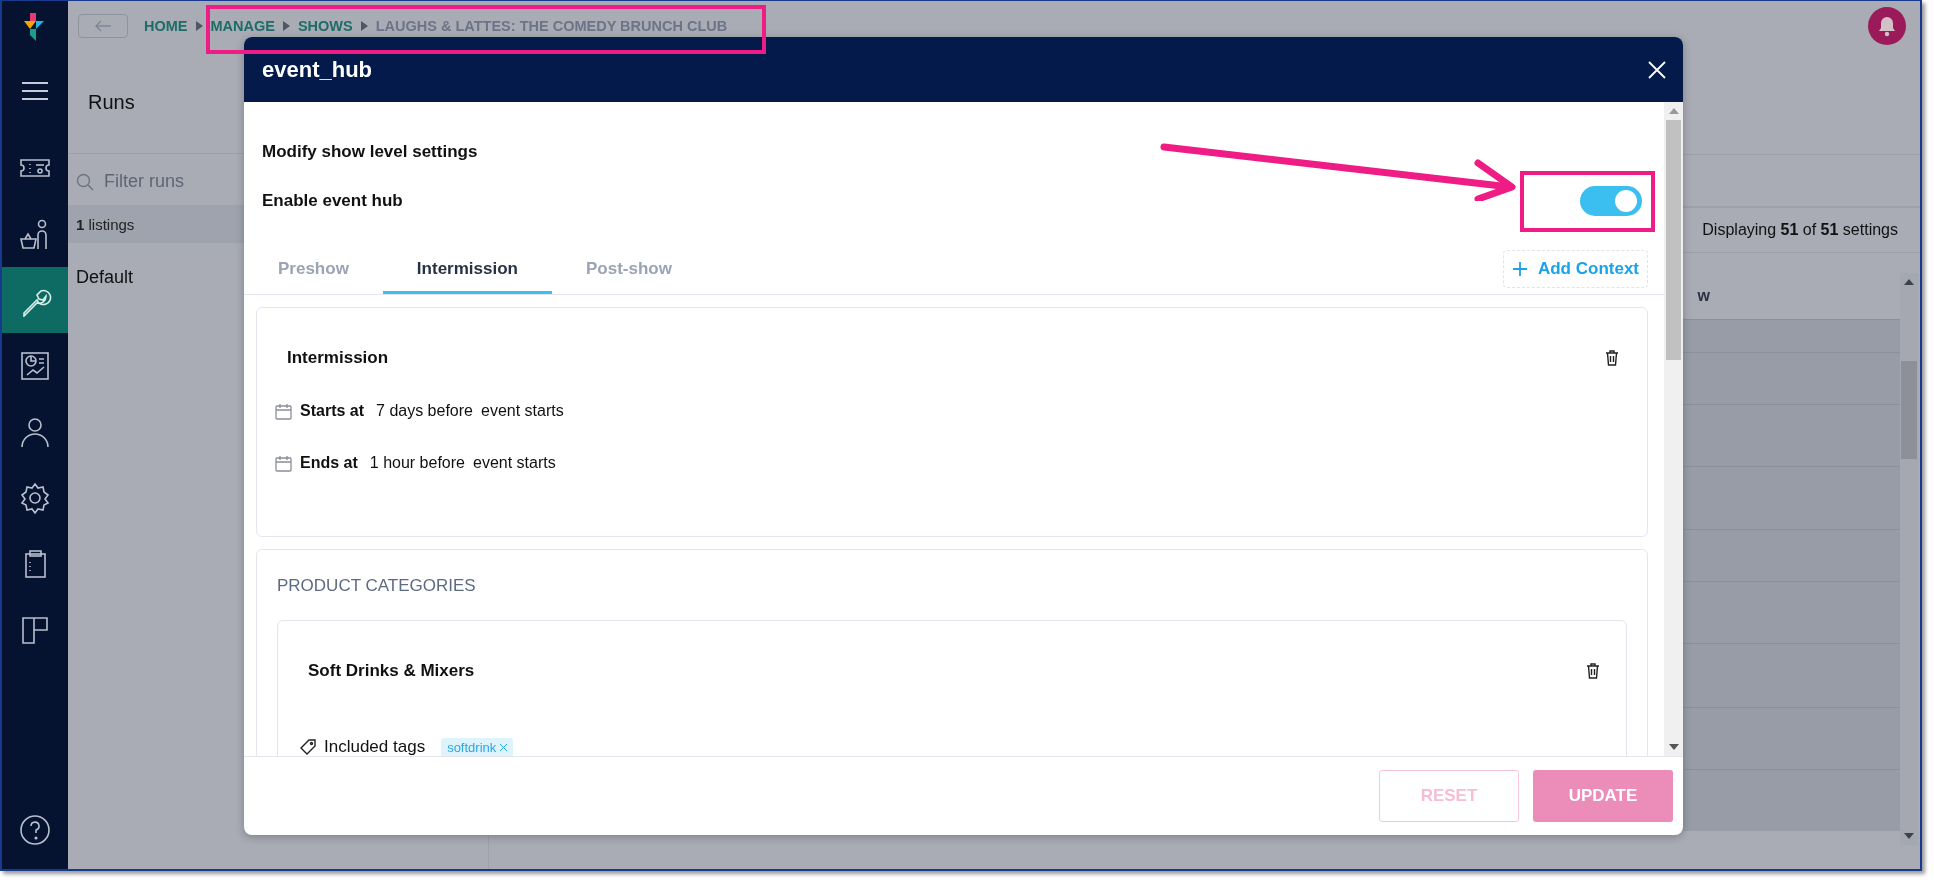  I want to click on person-icon, so click(35, 432).